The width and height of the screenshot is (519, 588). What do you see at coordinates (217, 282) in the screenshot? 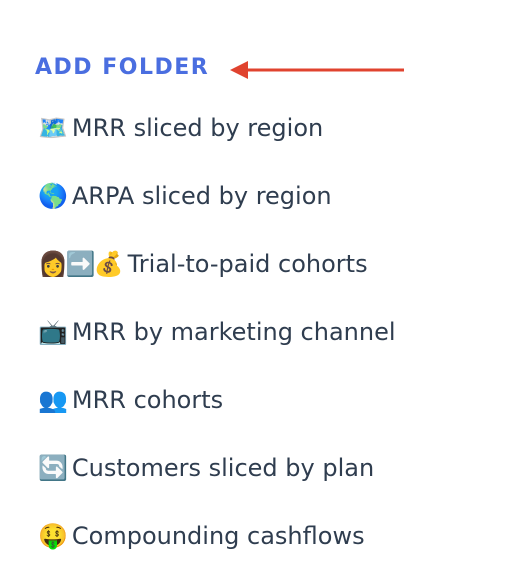
I see `list-item: 👩➡️💰 Trial-to-paid cohorts` at bounding box center [217, 282].